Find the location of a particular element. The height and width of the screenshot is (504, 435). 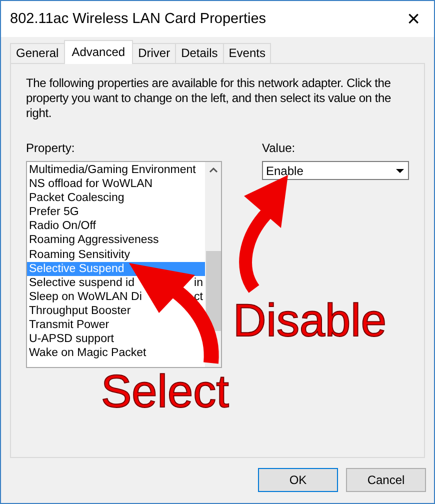

list-item: Roaming Sensitivity is located at coordinates (116, 255).